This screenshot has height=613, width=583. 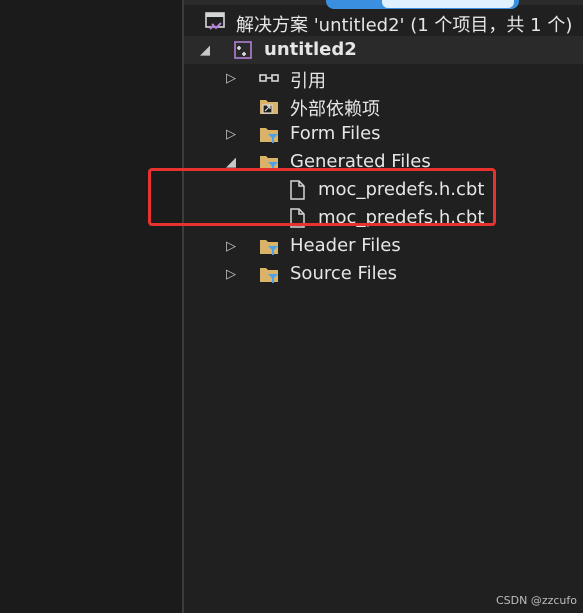 What do you see at coordinates (335, 109) in the screenshot?
I see `external-deps-label: 外部依赖项` at bounding box center [335, 109].